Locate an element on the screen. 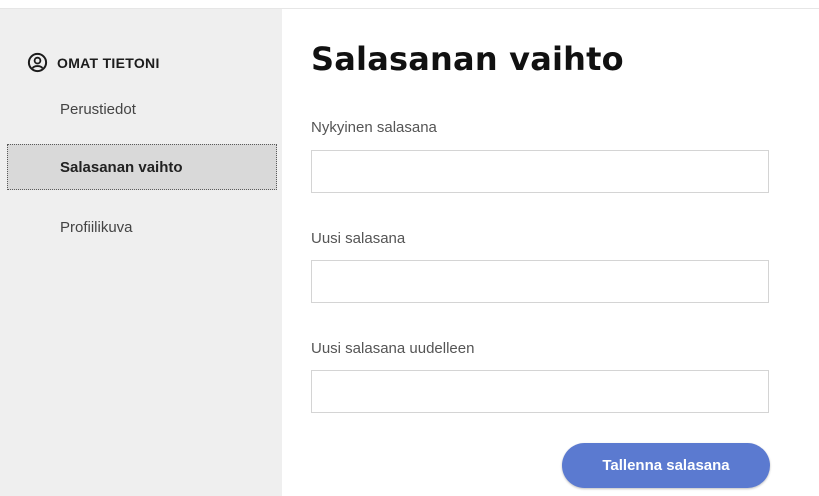 The width and height of the screenshot is (819, 496). save-password-button: Tallenna salasana is located at coordinates (666, 465).